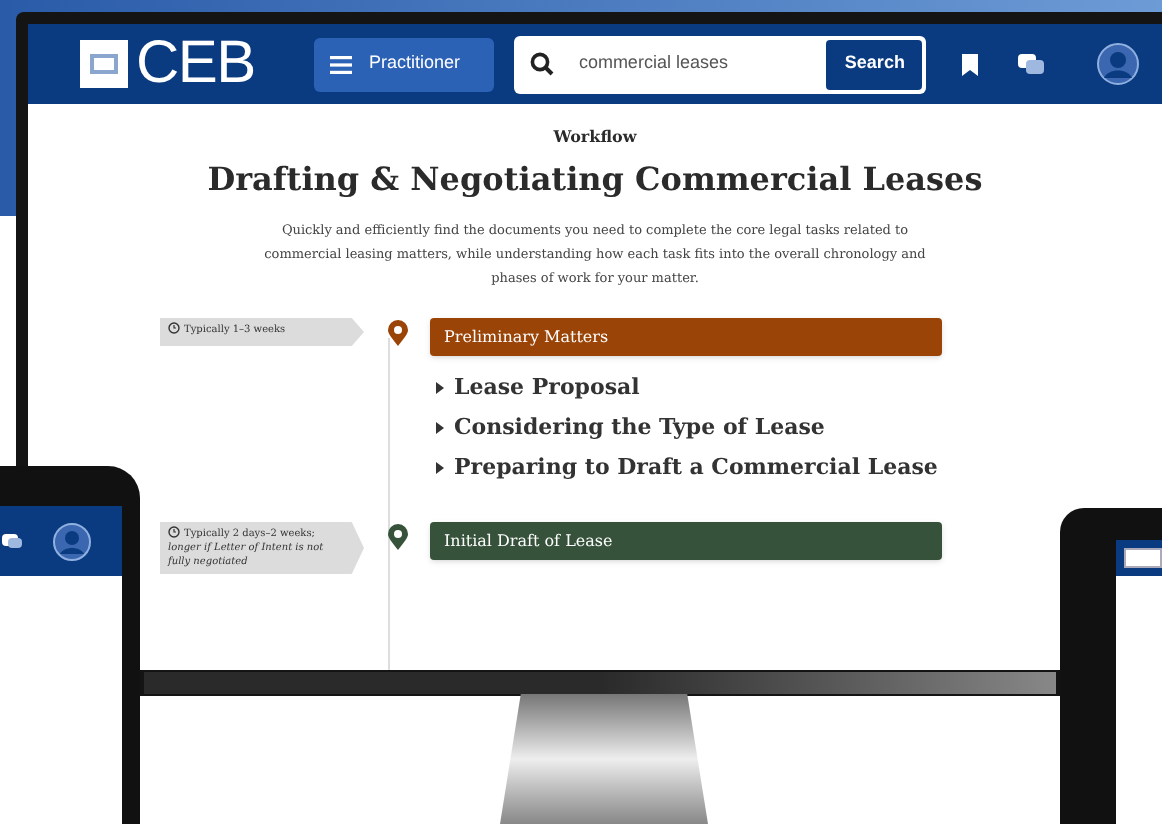 Image resolution: width=1162 pixels, height=824 pixels. I want to click on eyebrow-label: Workflow, so click(595, 136).